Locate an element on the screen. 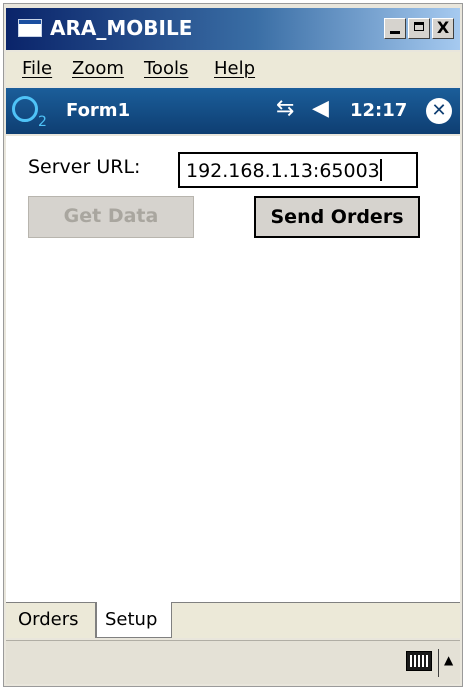  menu-help: Help is located at coordinates (234, 68).